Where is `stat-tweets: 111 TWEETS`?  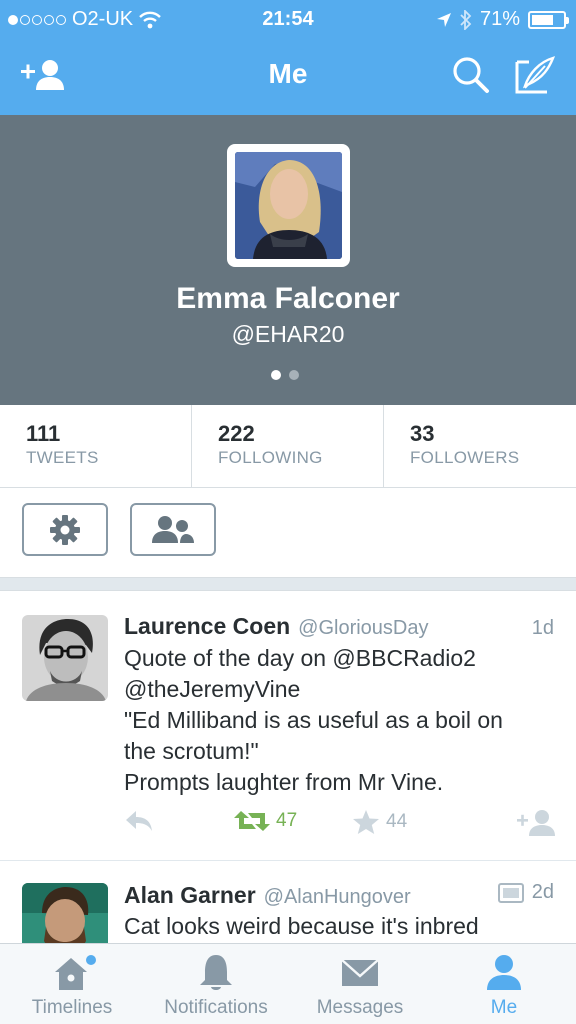 stat-tweets: 111 TWEETS is located at coordinates (96, 446).